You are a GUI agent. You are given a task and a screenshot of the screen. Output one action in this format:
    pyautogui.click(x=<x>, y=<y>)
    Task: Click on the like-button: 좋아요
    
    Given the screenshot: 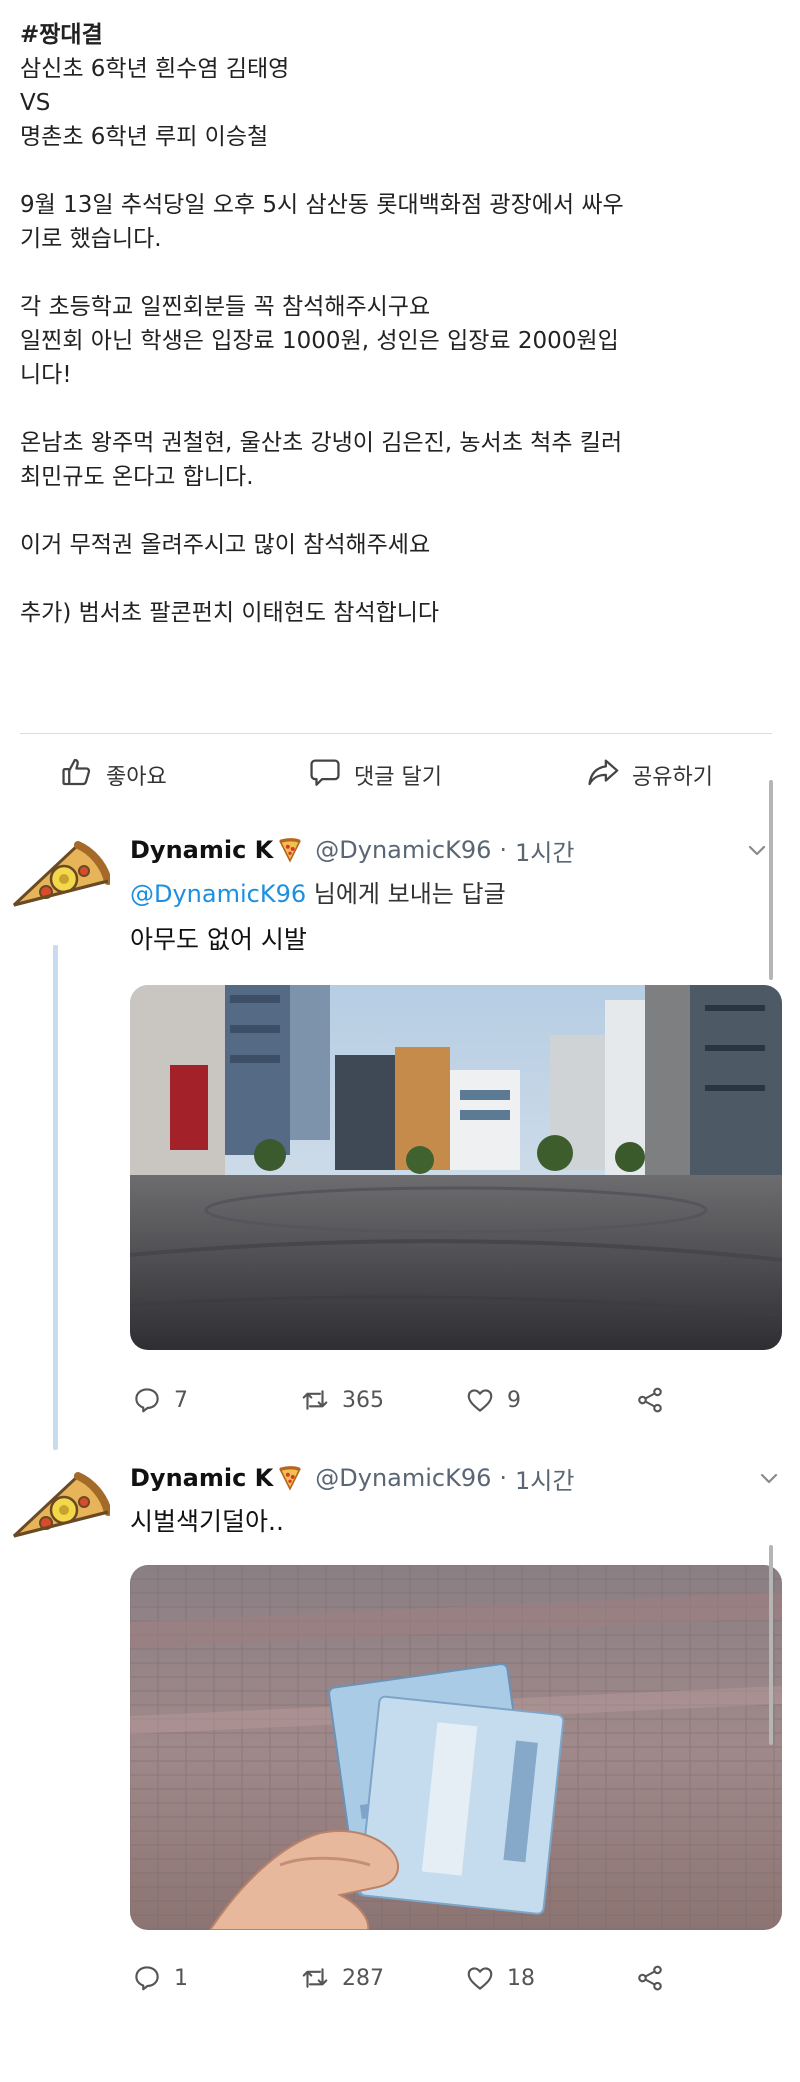 What is the action you would take?
    pyautogui.click(x=113, y=775)
    